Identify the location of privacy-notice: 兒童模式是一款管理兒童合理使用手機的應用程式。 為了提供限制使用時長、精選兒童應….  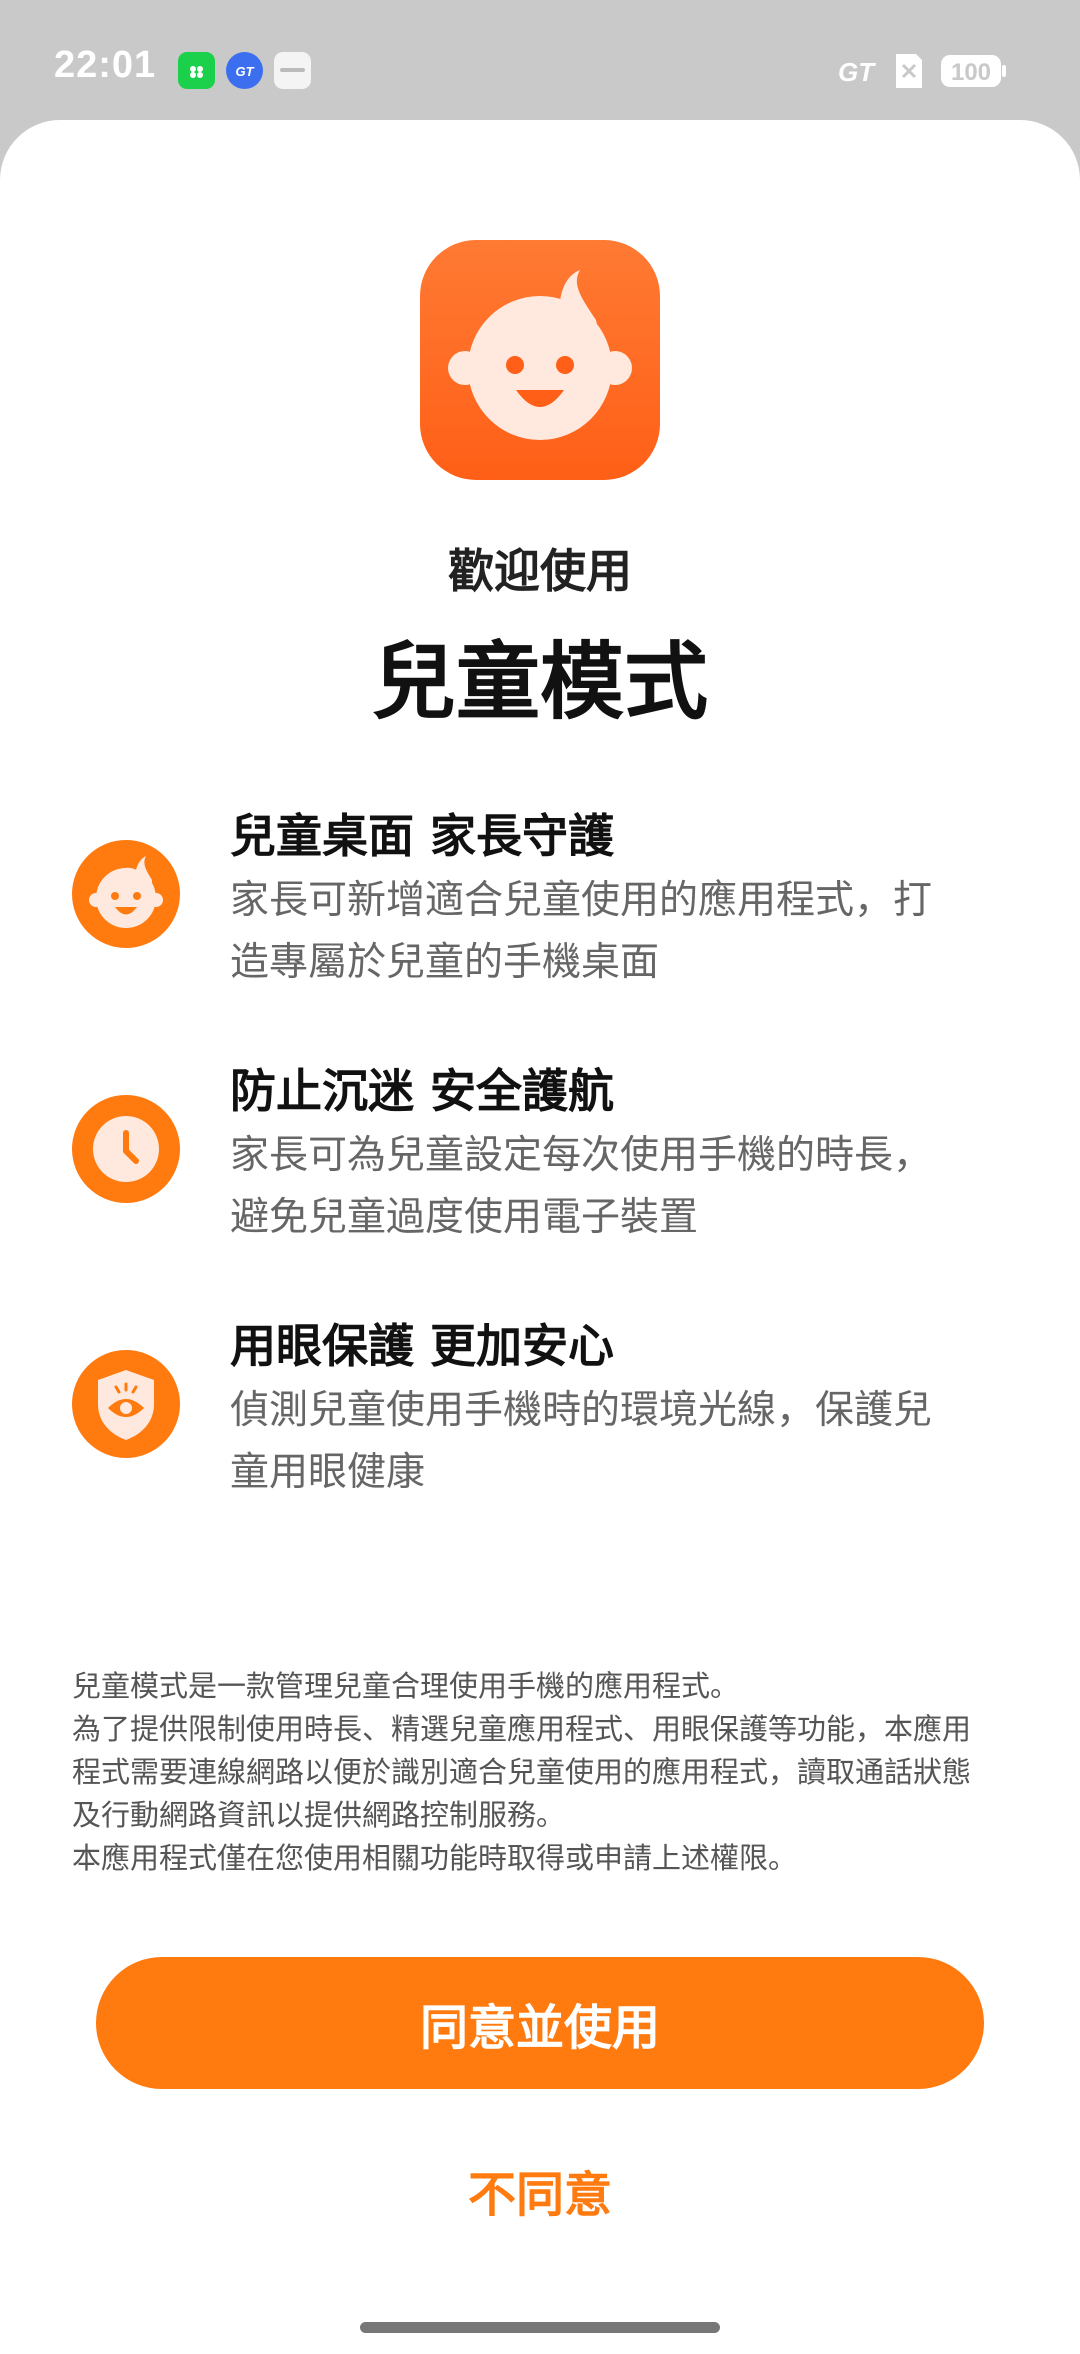
(547, 1772).